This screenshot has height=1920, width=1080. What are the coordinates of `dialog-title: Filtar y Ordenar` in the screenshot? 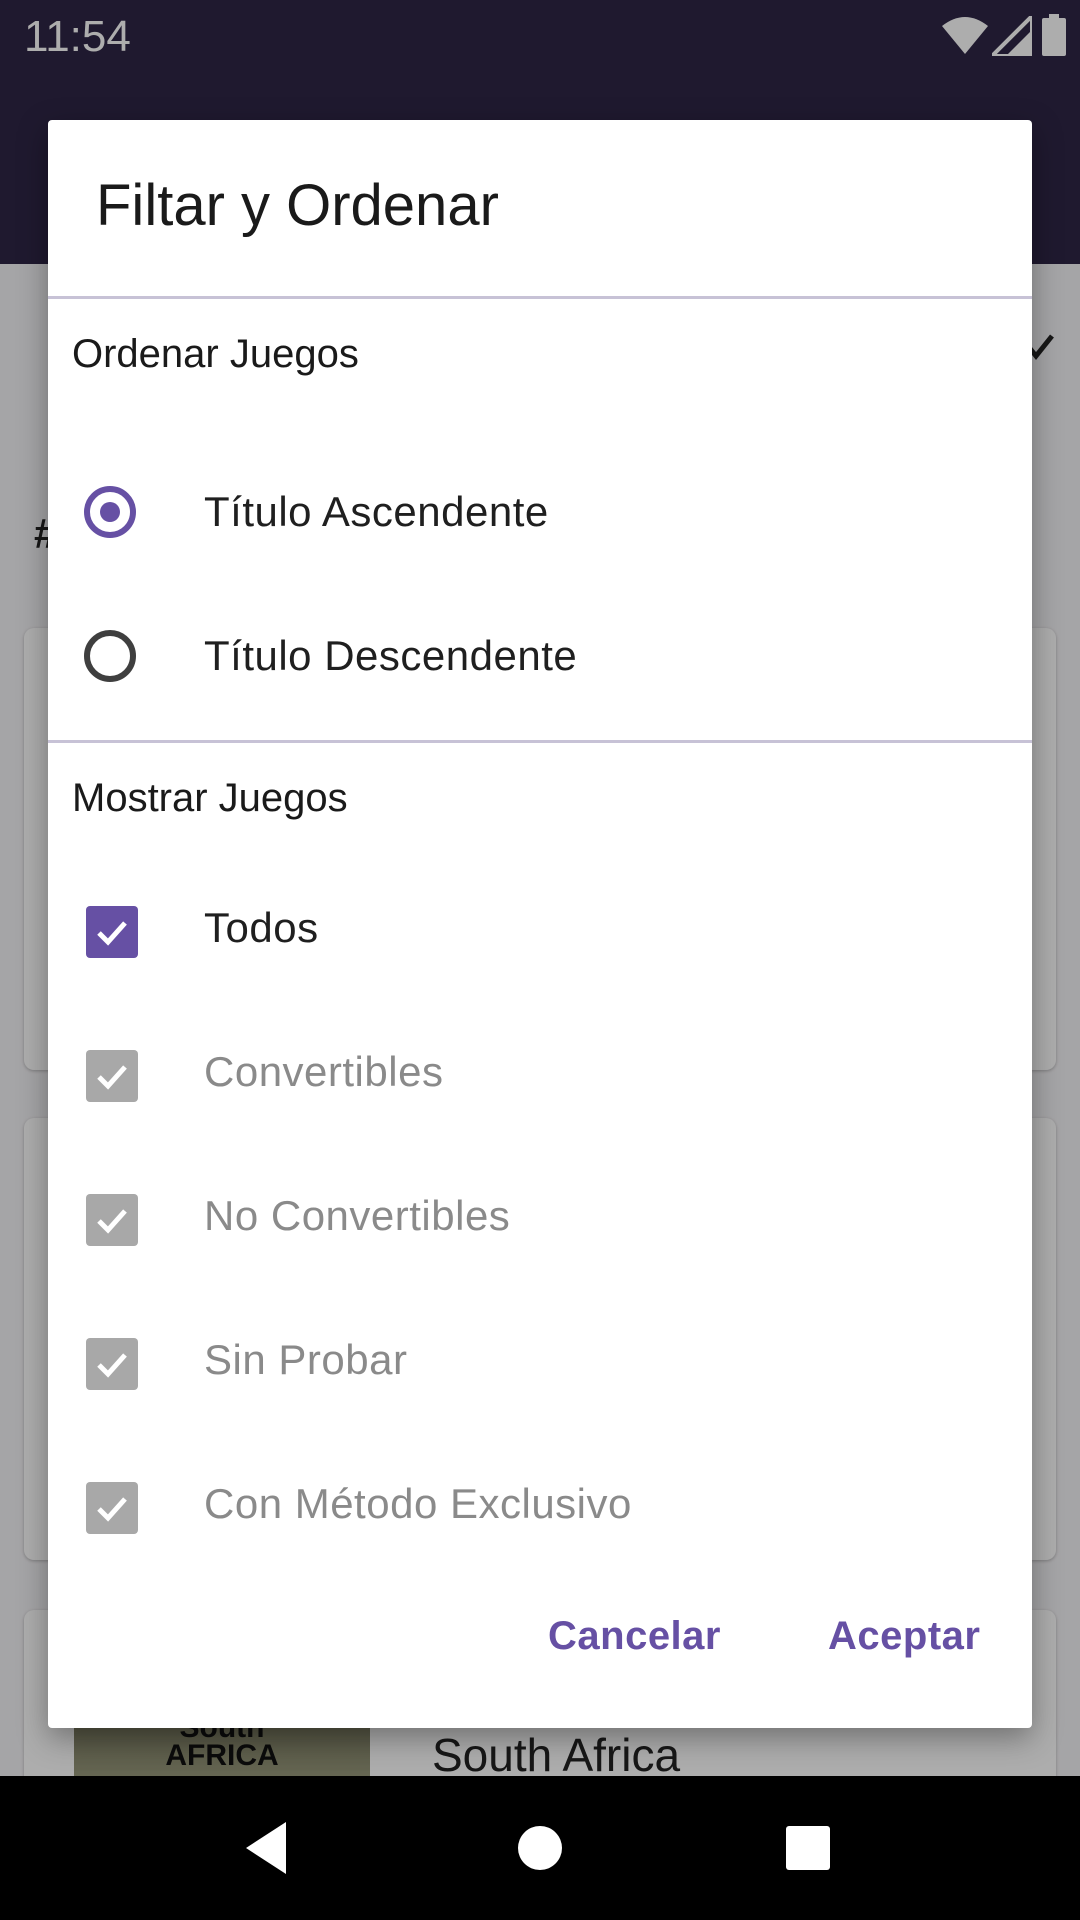 It's located at (297, 205).